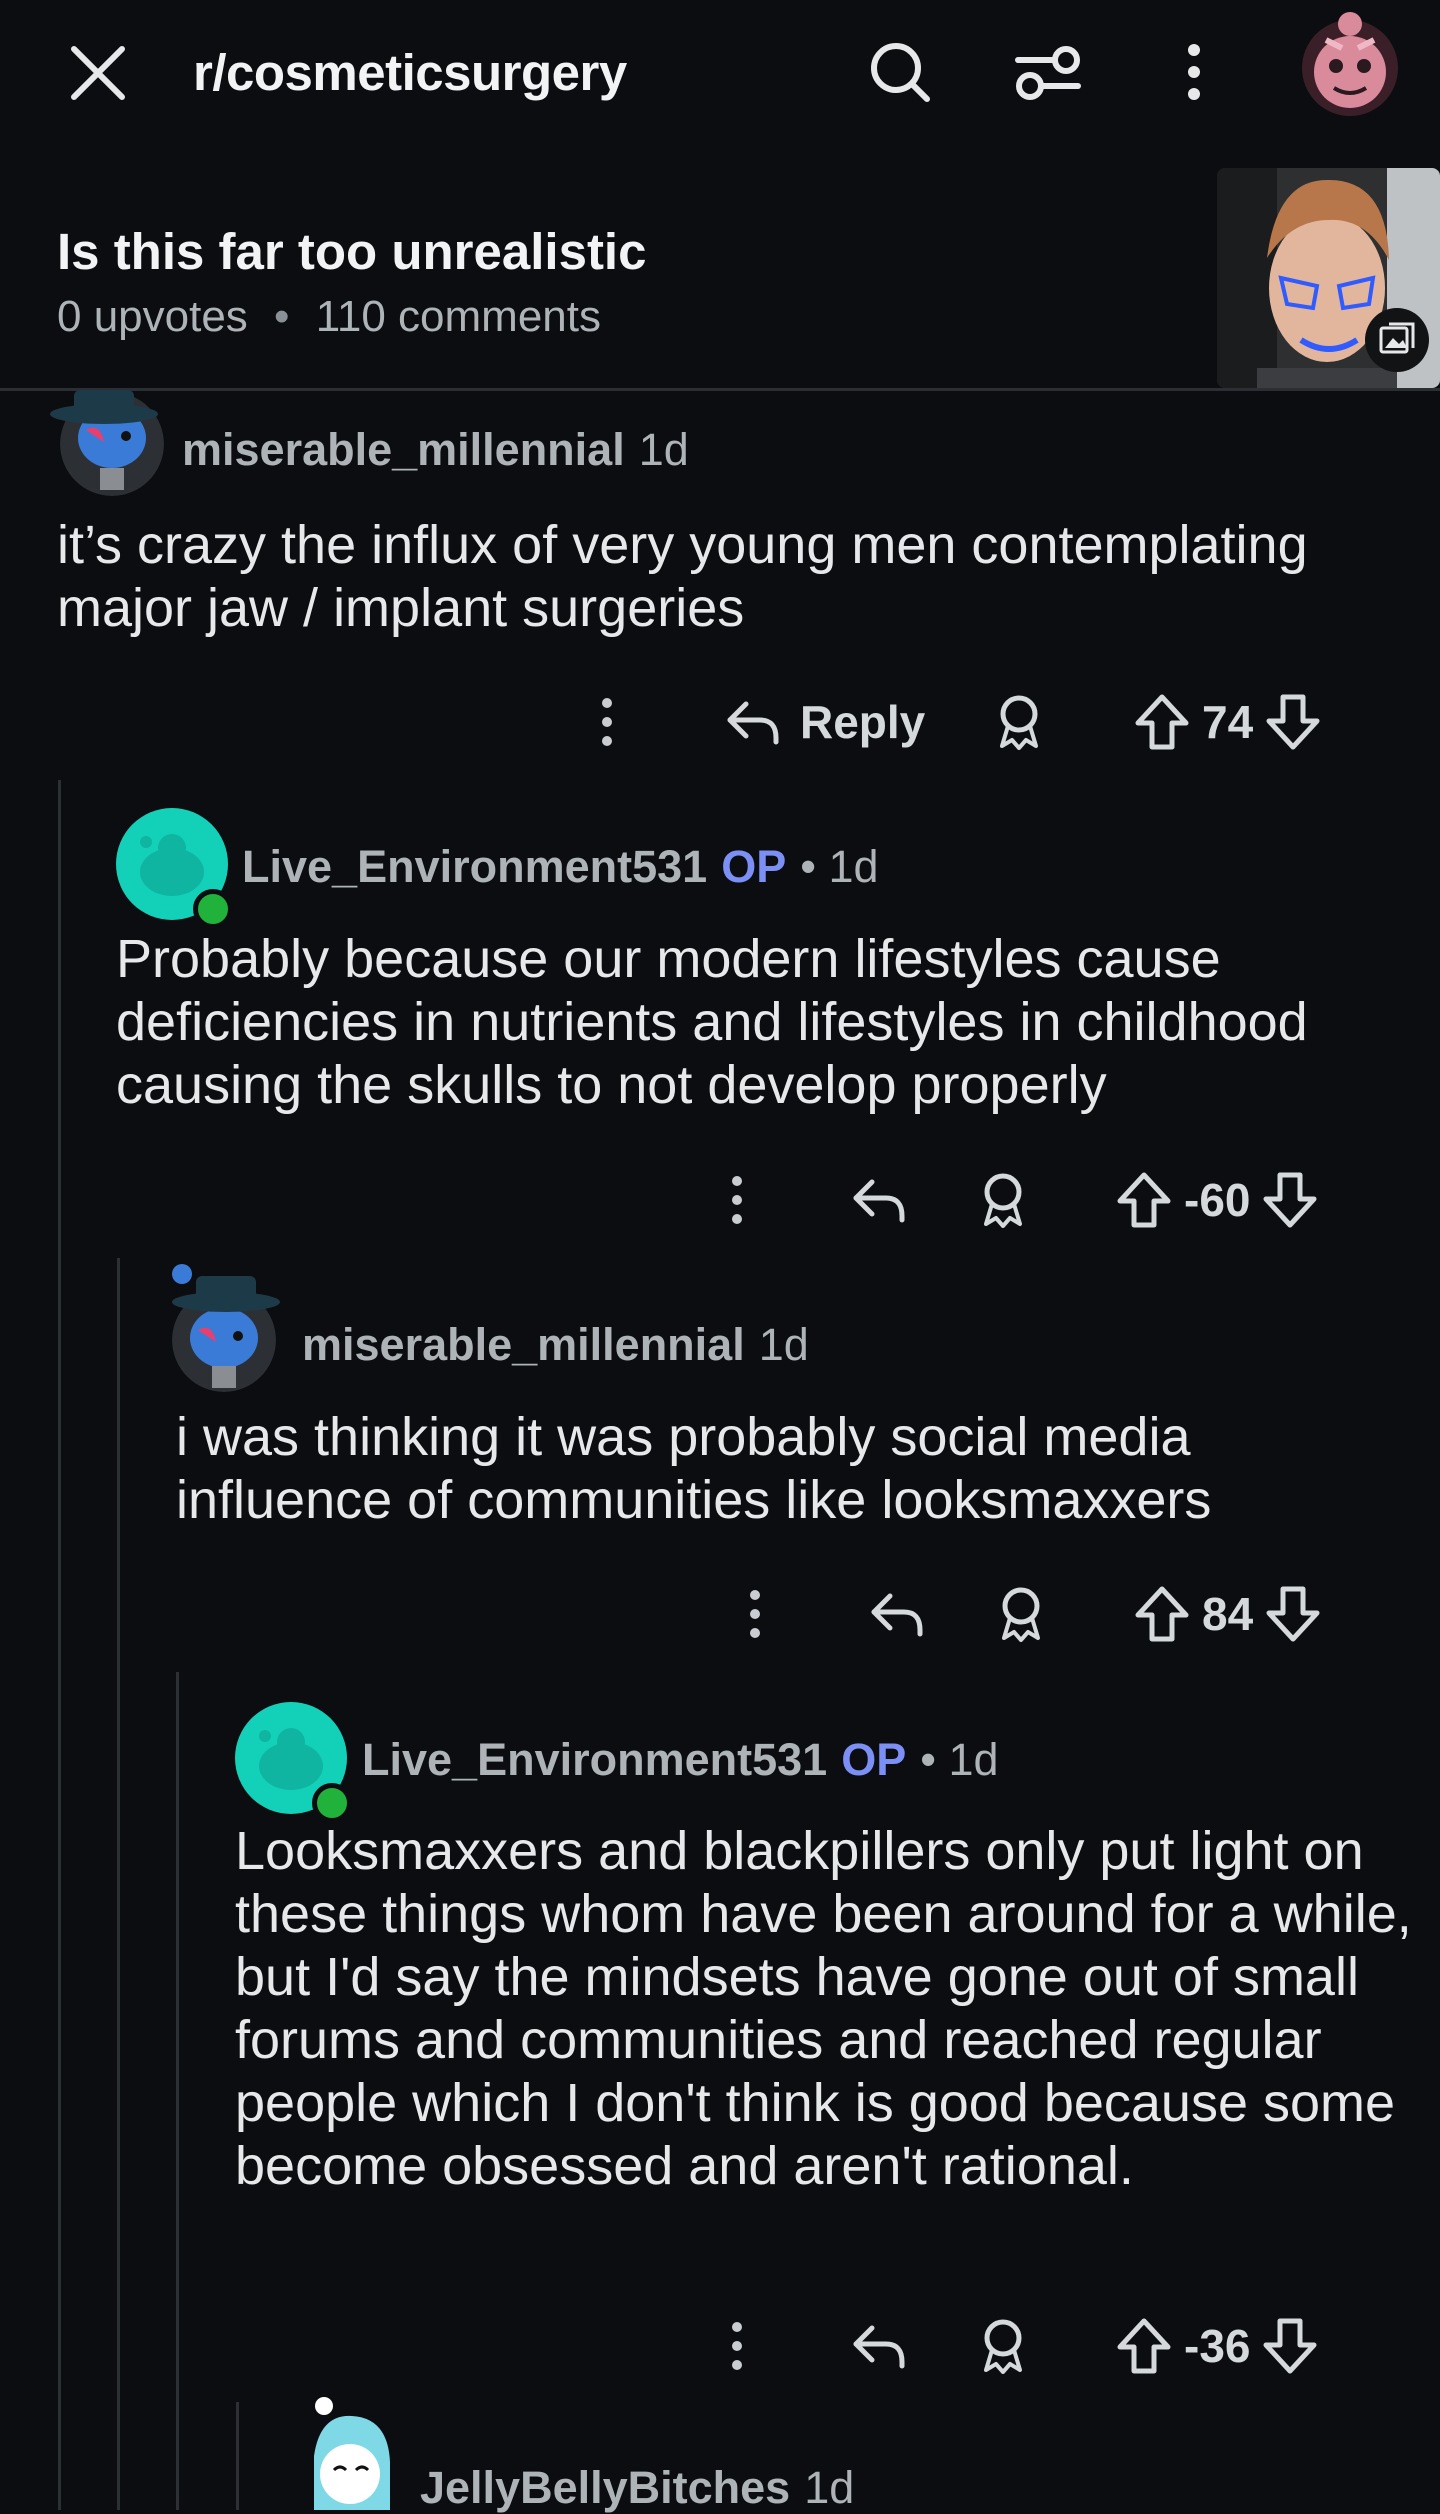  Describe the element at coordinates (720, 389) in the screenshot. I see `header-divider` at that location.